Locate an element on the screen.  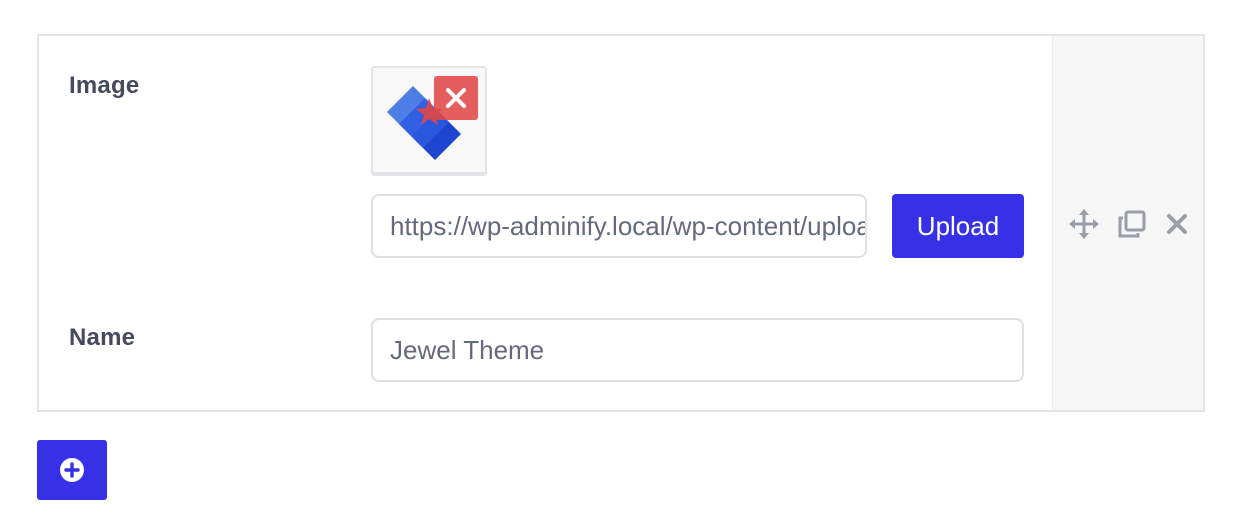
move-icon is located at coordinates (1084, 224).